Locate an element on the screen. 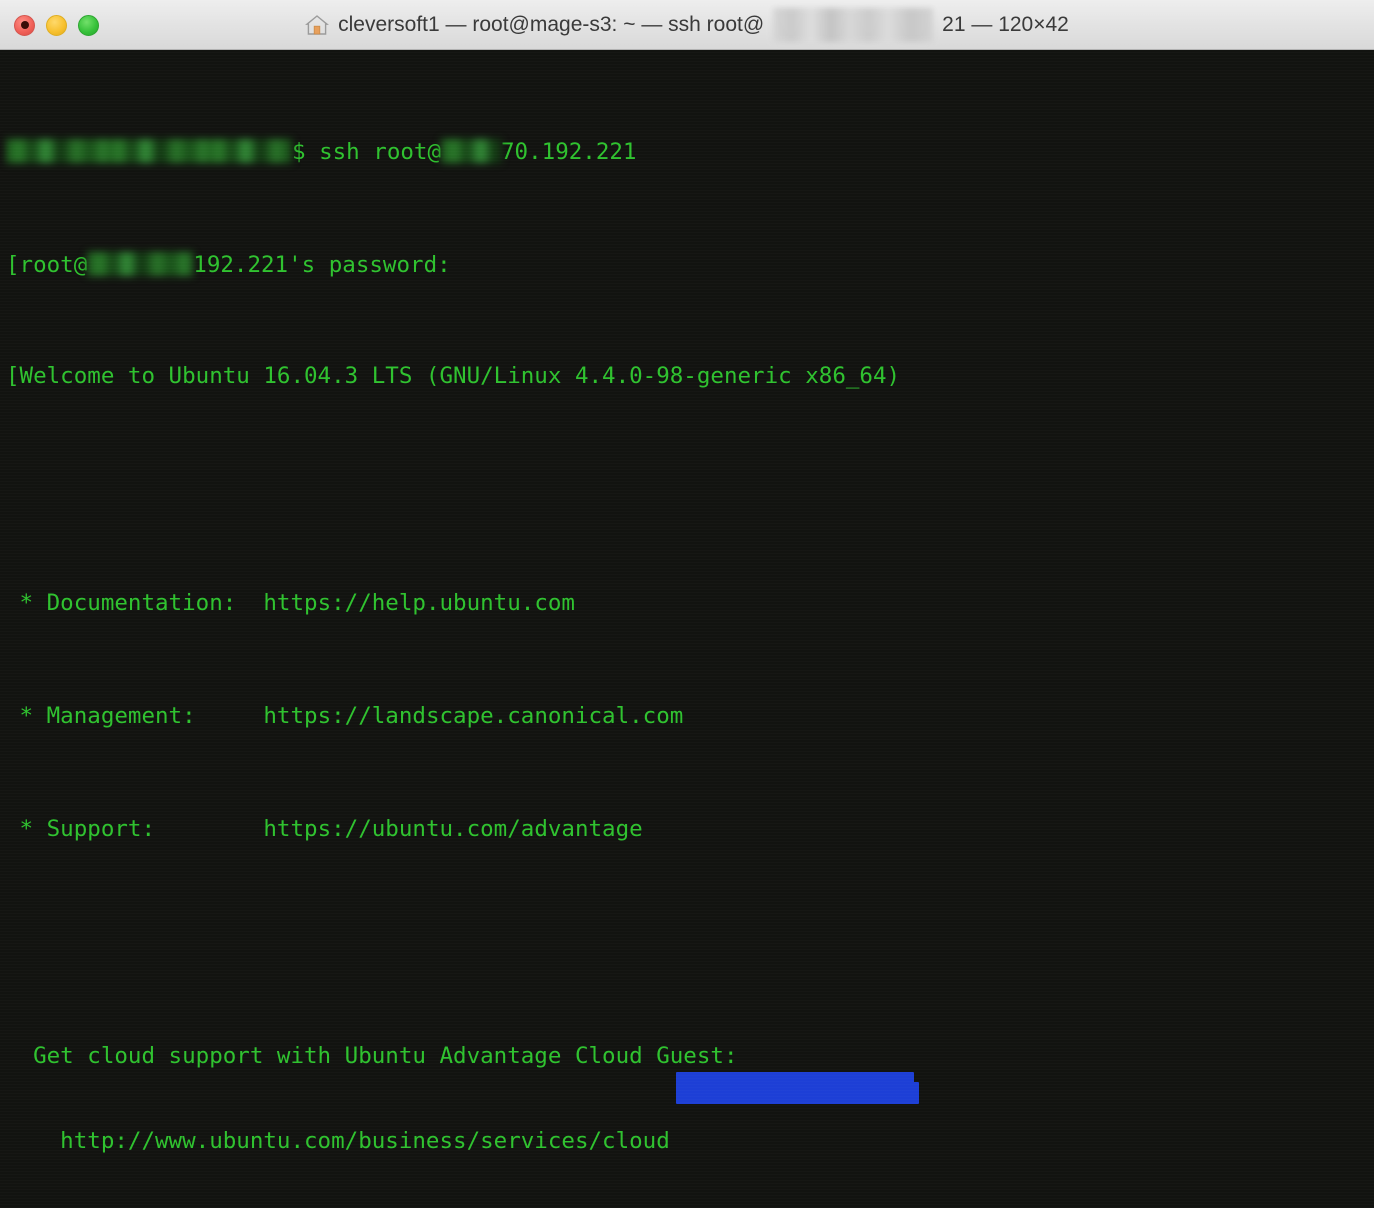 This screenshot has height=1208, width=1374. support-url: https://ubuntu.com/advantage is located at coordinates (452, 829).